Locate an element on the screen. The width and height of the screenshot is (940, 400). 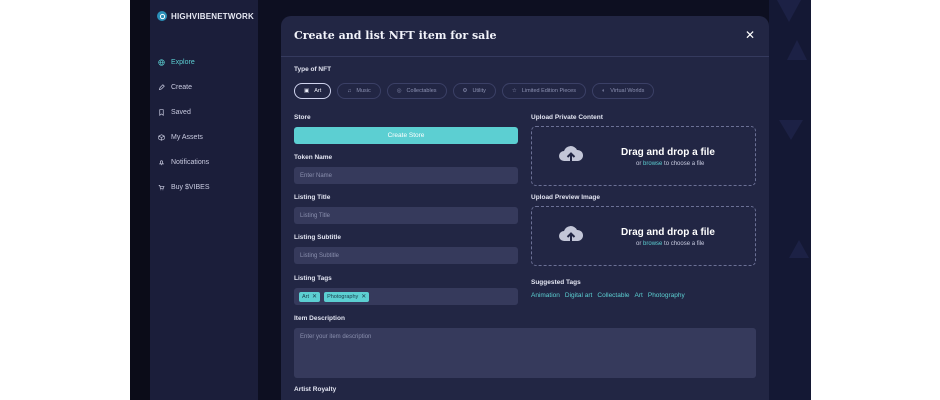
suggested-tags-label: Suggested Tags is located at coordinates (556, 282).